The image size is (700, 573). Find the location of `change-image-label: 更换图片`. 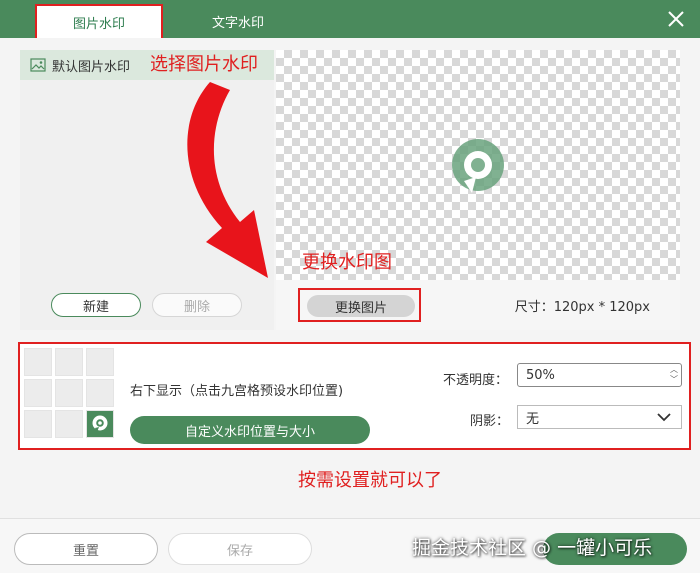

change-image-label: 更换图片 is located at coordinates (360, 308).